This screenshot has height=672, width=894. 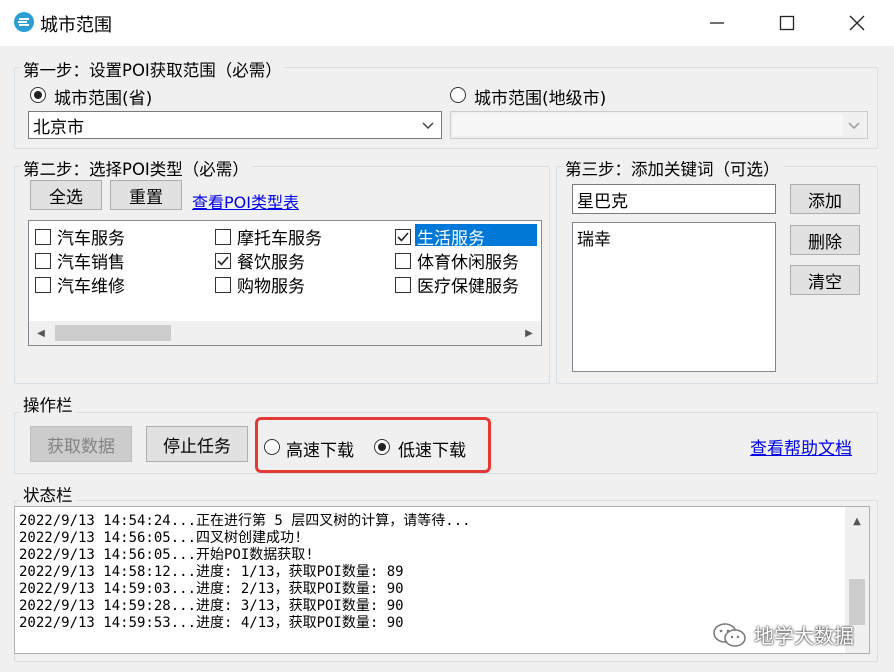 What do you see at coordinates (103, 99) in the screenshot?
I see `radio-province-label: 城市范围(省)` at bounding box center [103, 99].